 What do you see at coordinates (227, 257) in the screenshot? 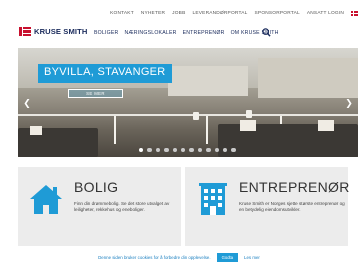
I see `cookie-accept-button: Godta` at bounding box center [227, 257].